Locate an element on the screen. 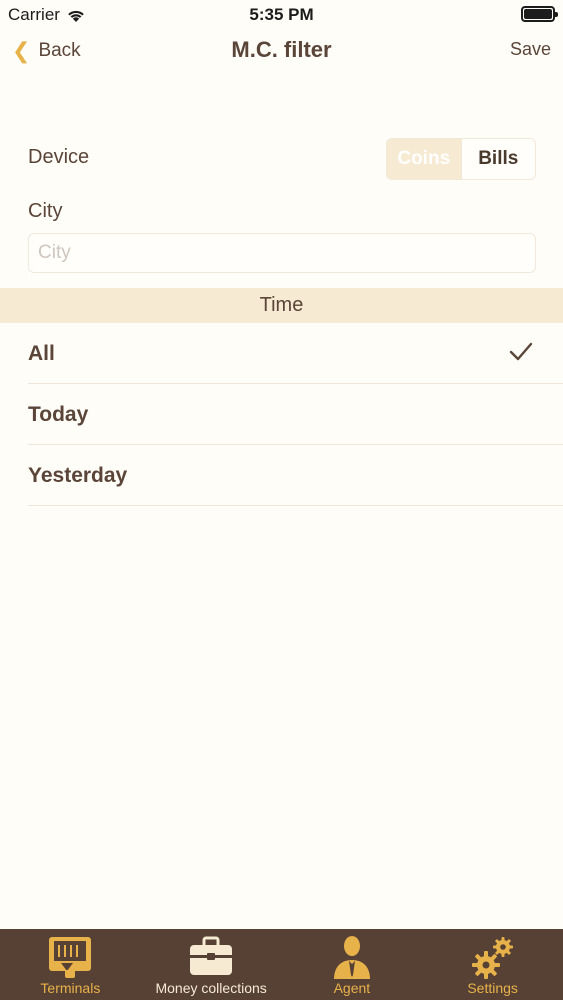 The height and width of the screenshot is (1000, 563). segment-bills: Bills is located at coordinates (497, 159).